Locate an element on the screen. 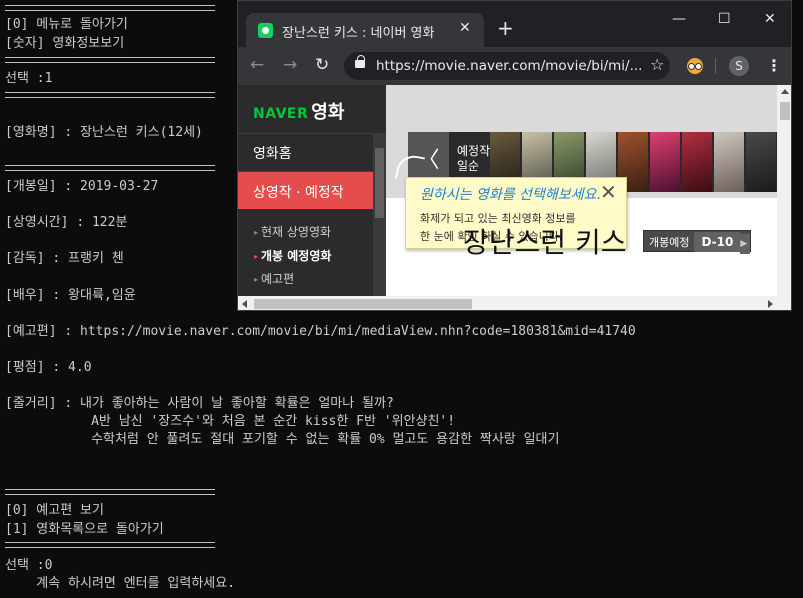  new-tab-button: + is located at coordinates (505, 28).